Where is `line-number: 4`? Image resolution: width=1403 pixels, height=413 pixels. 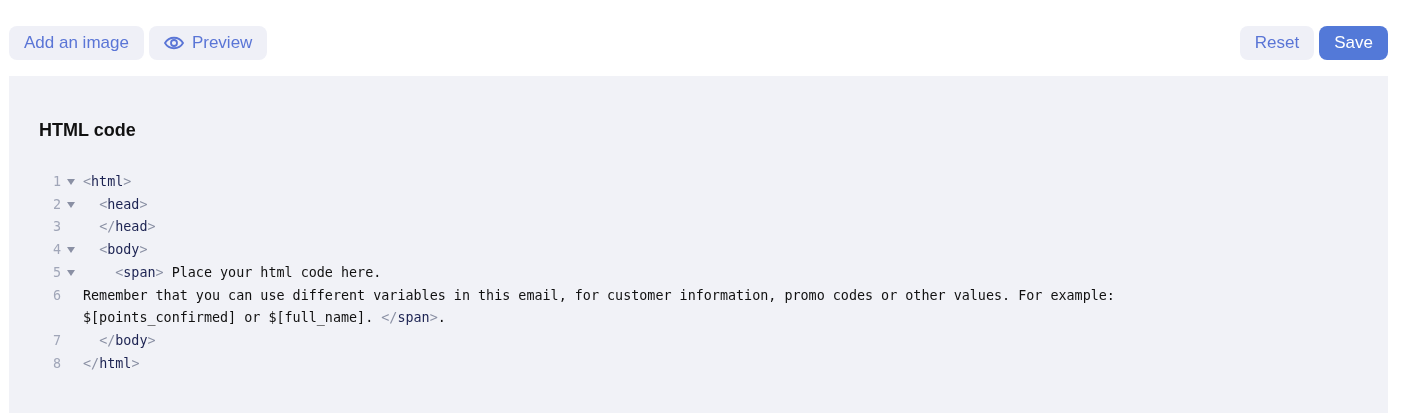 line-number: 4 is located at coordinates (56, 250).